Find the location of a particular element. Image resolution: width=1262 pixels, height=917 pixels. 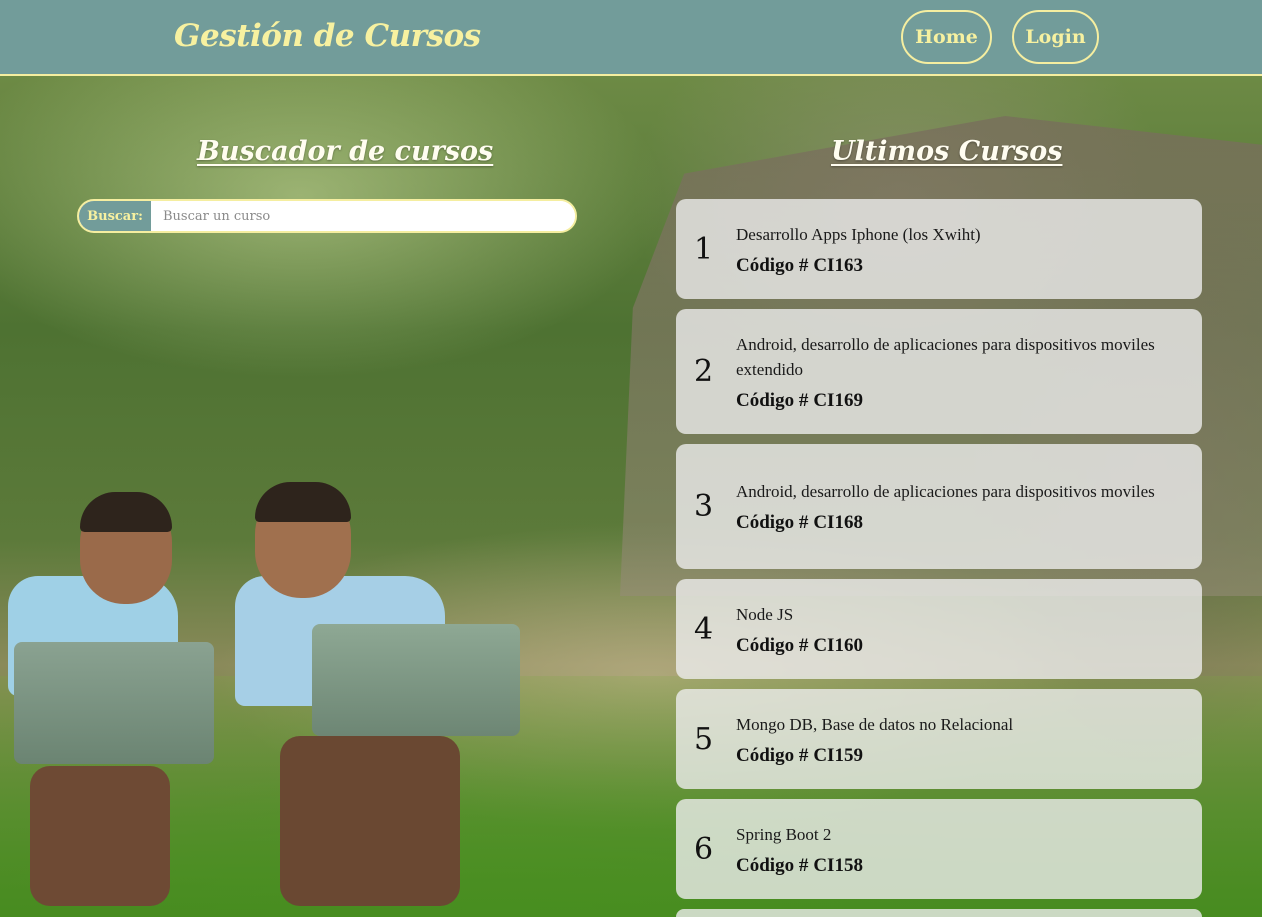

laptop-right is located at coordinates (416, 680).